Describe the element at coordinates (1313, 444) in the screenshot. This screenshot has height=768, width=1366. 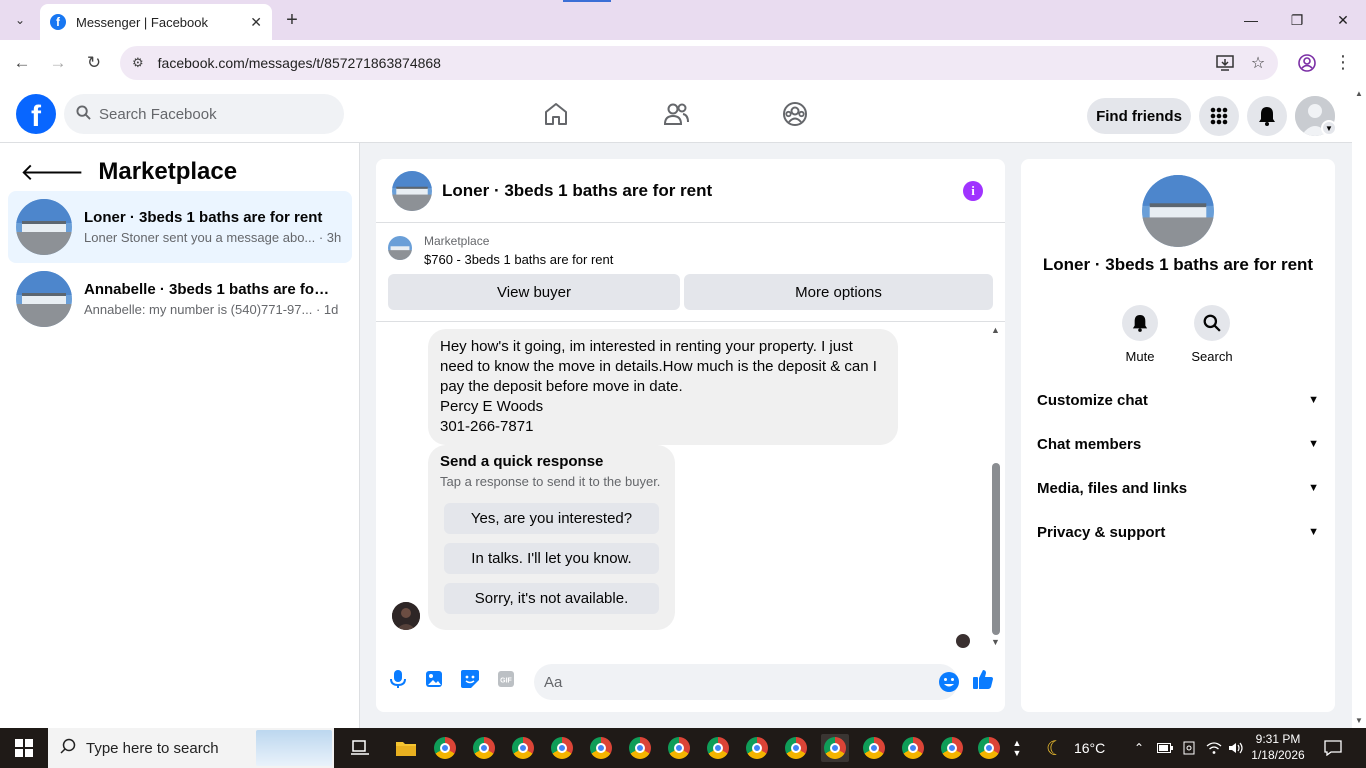
I see `chevron-down-icon: ▼` at that location.